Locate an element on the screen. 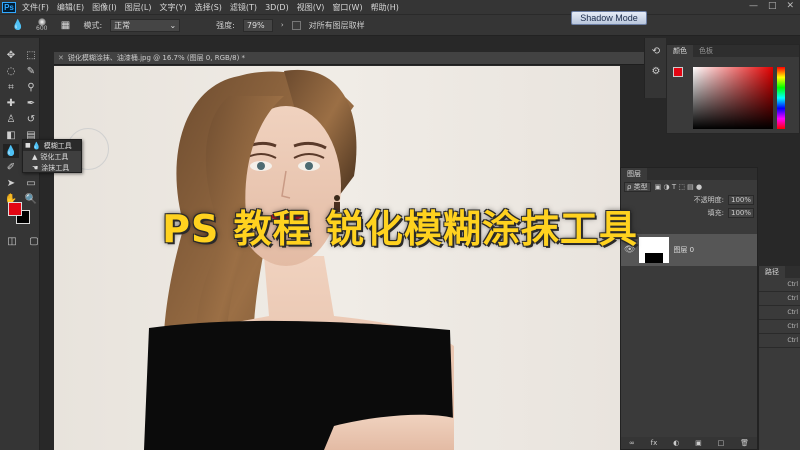  tool-preset-picker: 💧 is located at coordinates (18, 25).